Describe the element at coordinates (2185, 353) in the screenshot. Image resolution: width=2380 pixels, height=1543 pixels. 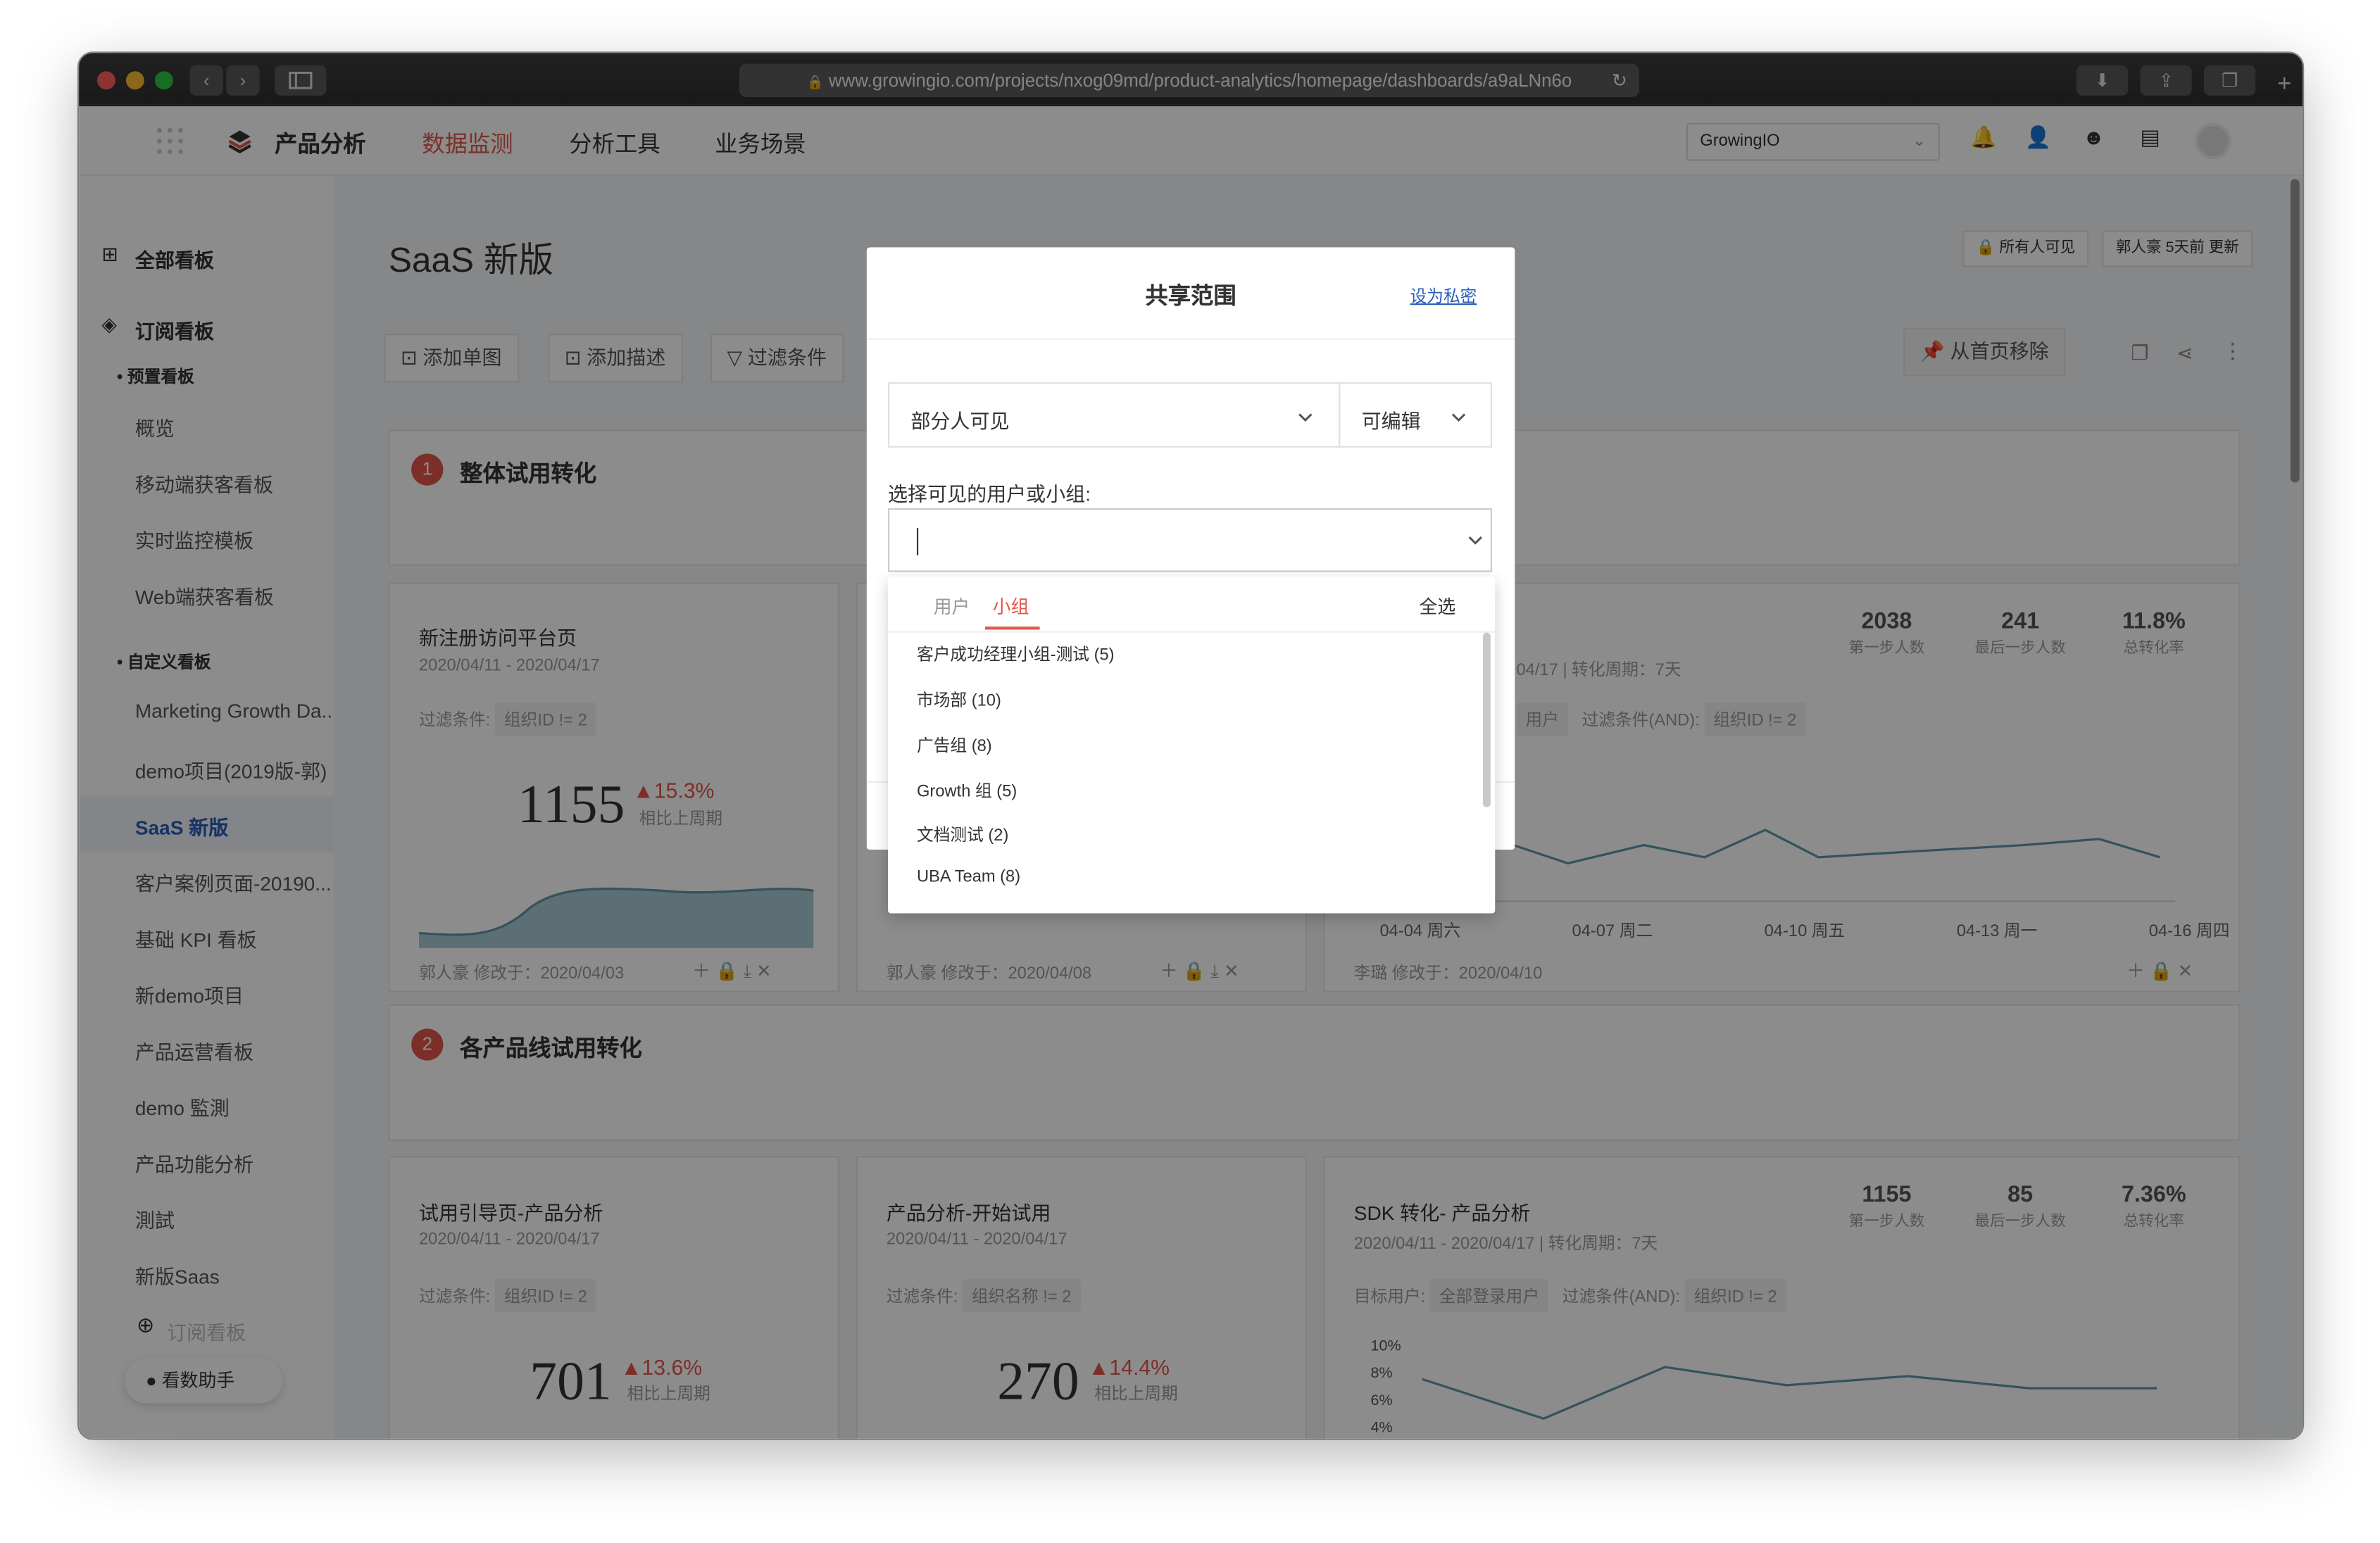
I see `share-icon: ⋖` at that location.